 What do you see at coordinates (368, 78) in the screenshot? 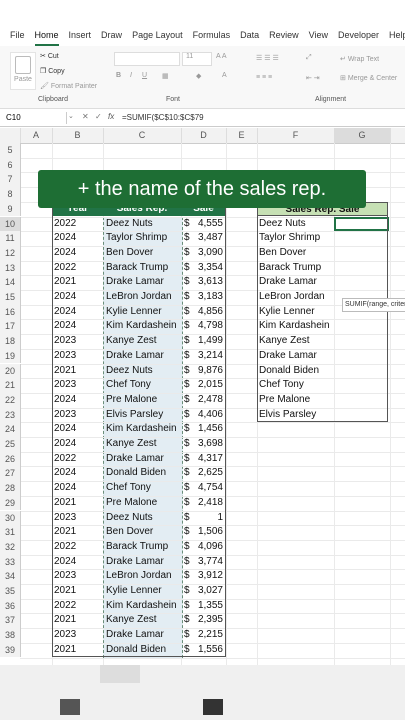
I see `merge-center-button: ⊞ Merge & Center` at bounding box center [368, 78].